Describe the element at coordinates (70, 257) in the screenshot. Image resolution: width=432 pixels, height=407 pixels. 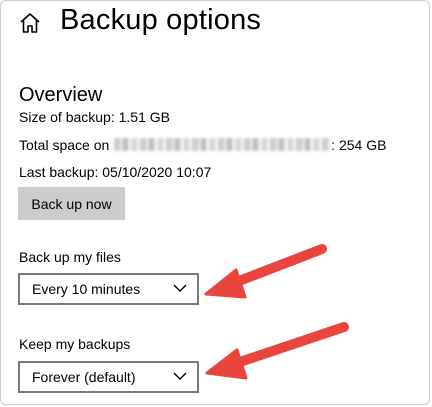
I see `backup-frequency-label: Back up my files` at that location.